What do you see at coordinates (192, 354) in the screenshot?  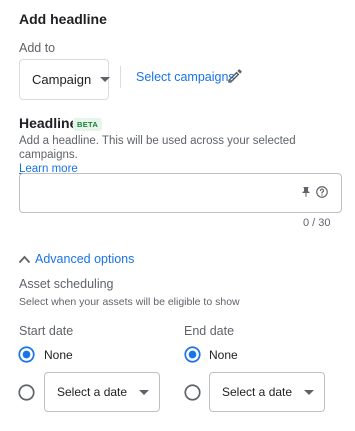 I see `end-date-none-radio` at bounding box center [192, 354].